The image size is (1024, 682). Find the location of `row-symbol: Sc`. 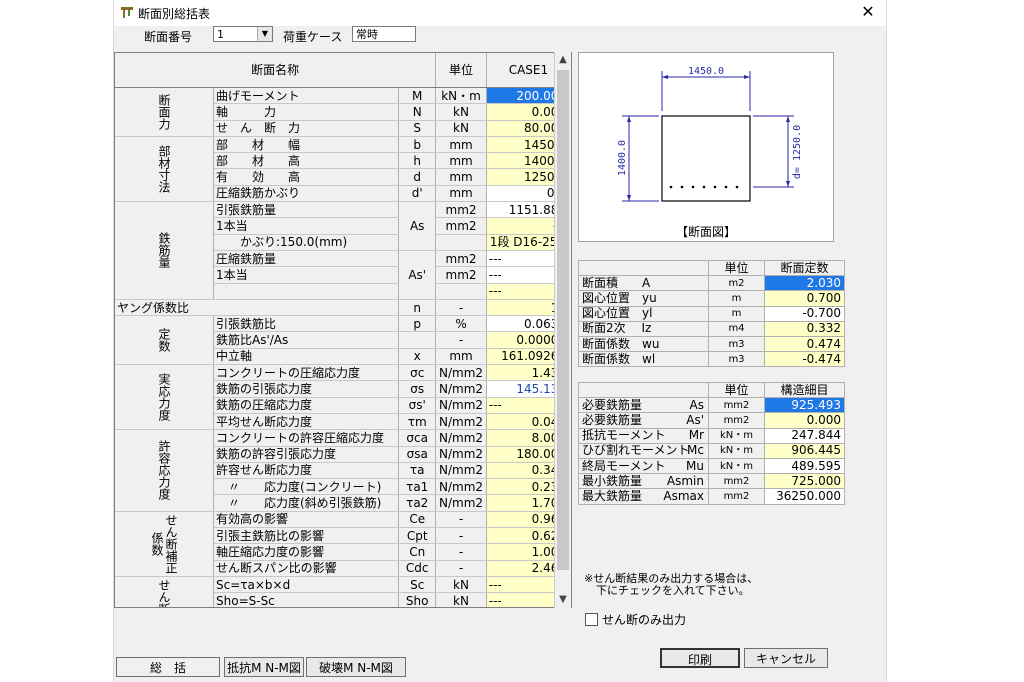

row-symbol: Sc is located at coordinates (417, 585).